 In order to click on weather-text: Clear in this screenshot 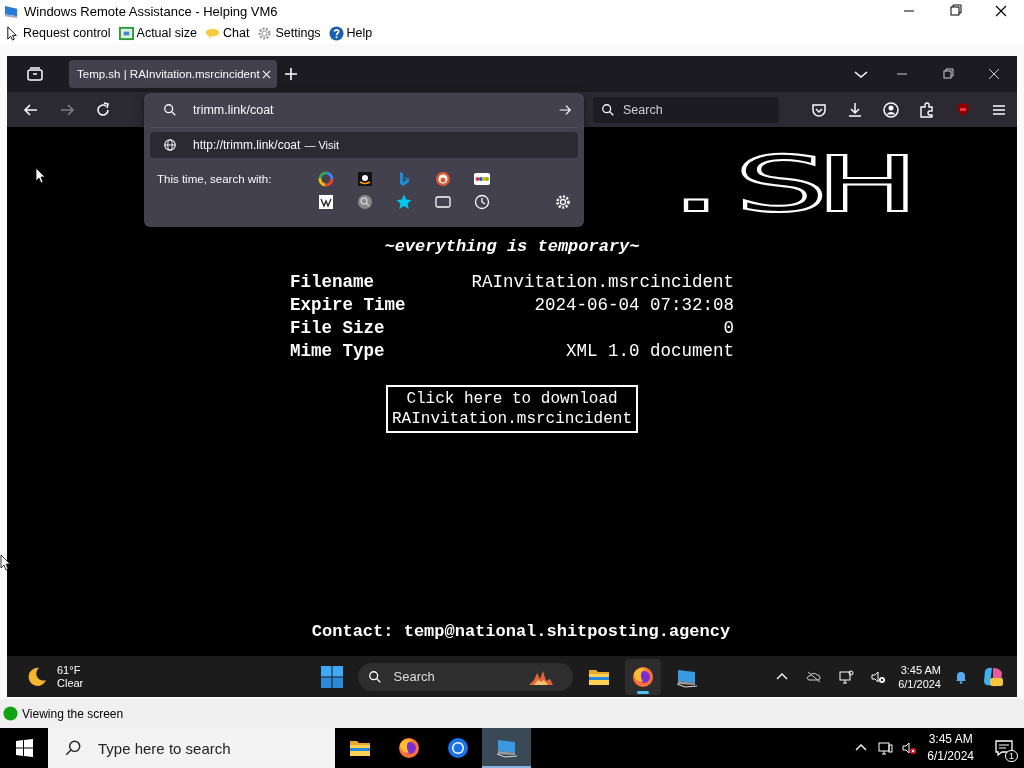, I will do `click(70, 683)`.